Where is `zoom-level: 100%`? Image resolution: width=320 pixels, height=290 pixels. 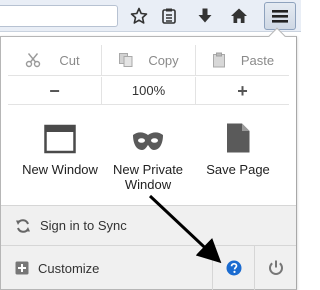 zoom-level: 100% is located at coordinates (148, 90).